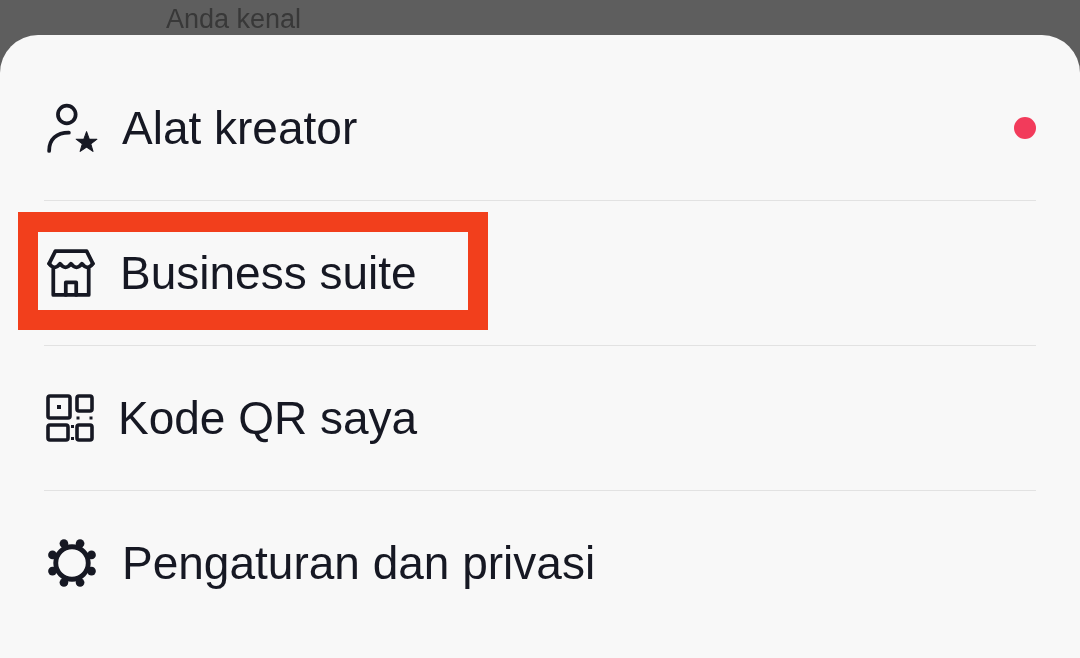  What do you see at coordinates (70, 418) in the screenshot?
I see `qr-code-icon` at bounding box center [70, 418].